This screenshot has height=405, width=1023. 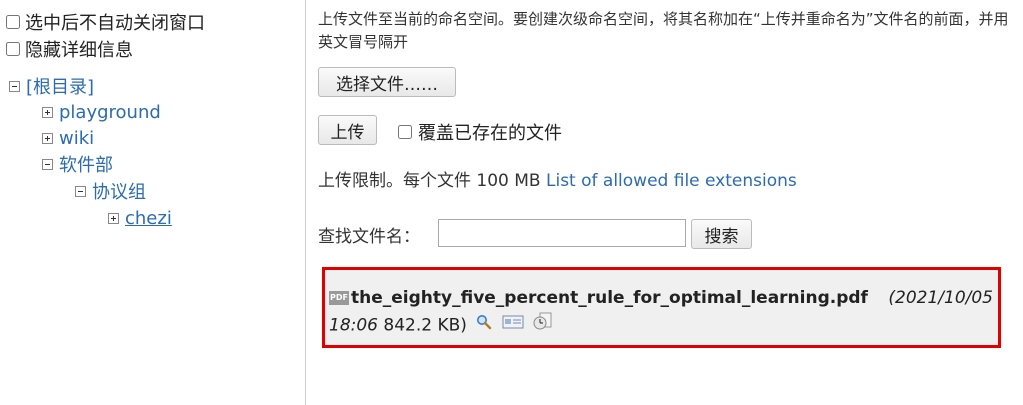 What do you see at coordinates (110, 112) in the screenshot?
I see `tree-link-playground: playground` at bounding box center [110, 112].